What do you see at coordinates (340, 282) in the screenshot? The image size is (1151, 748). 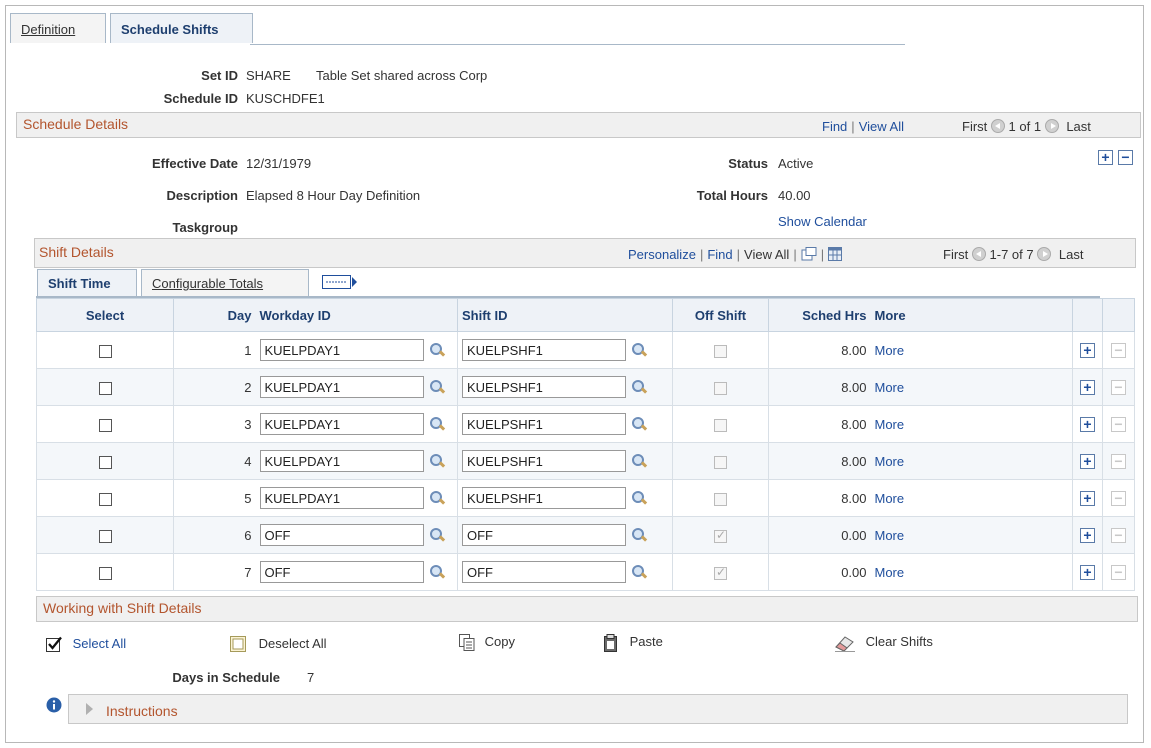 I see `show-all-columns-icon` at bounding box center [340, 282].